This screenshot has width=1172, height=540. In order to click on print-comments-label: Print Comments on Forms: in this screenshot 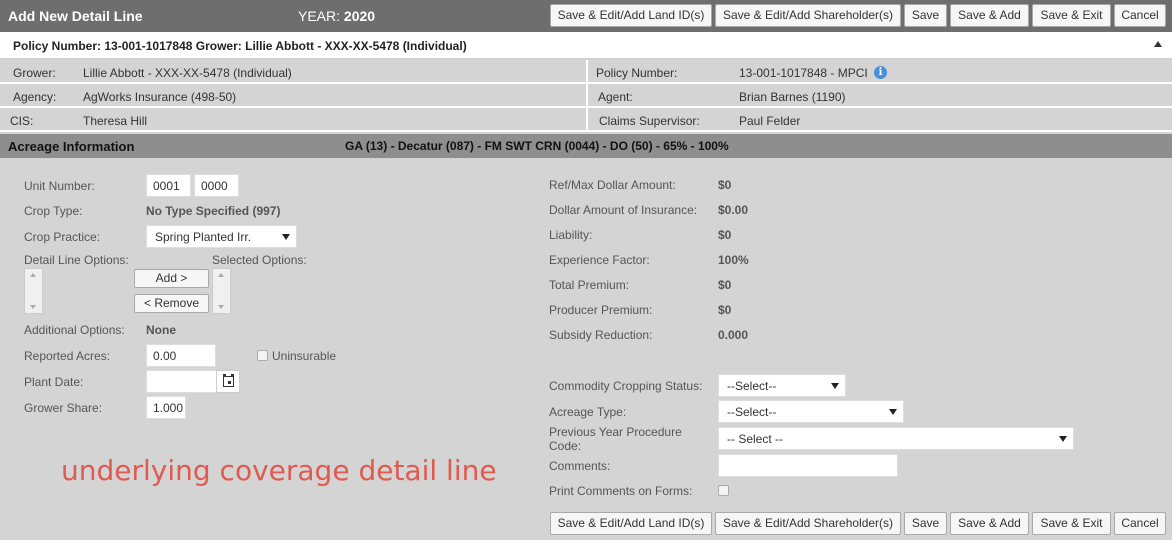, I will do `click(621, 491)`.